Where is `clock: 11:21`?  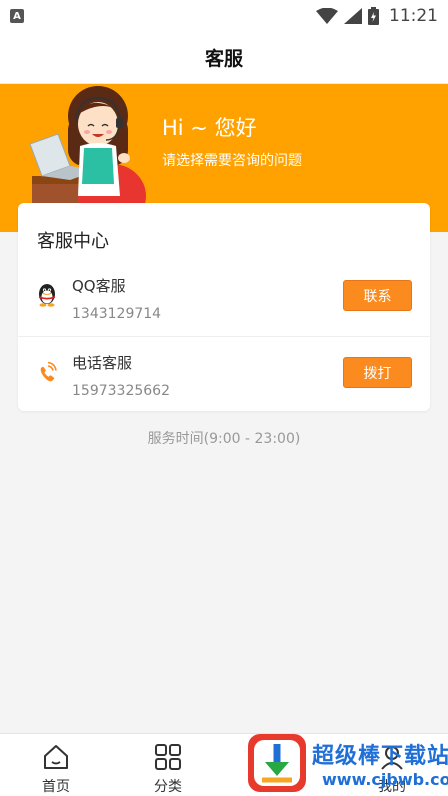
clock: 11:21 is located at coordinates (413, 16).